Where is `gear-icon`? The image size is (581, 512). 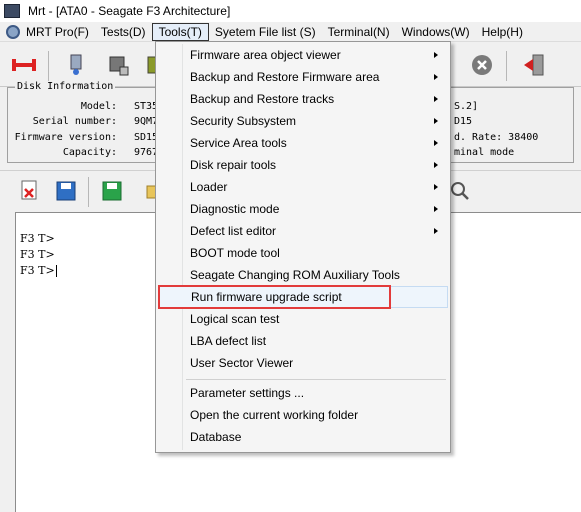
gear-icon is located at coordinates (13, 31).